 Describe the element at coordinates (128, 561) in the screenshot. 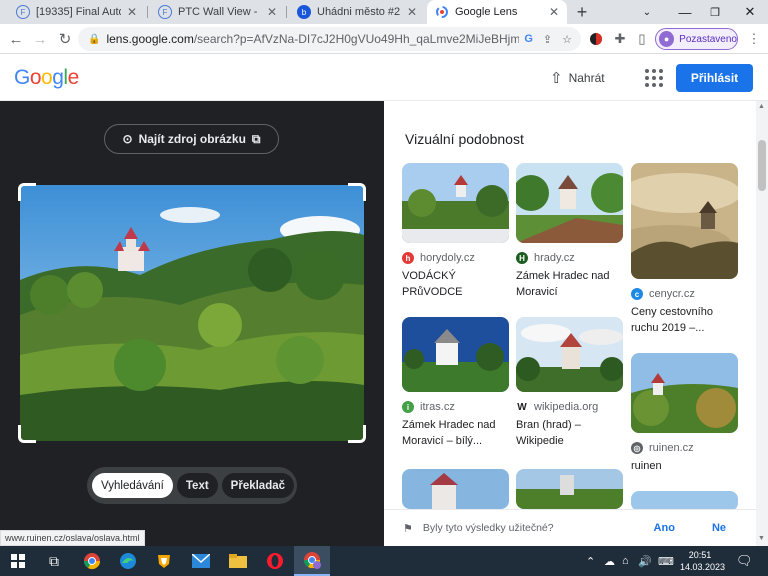

I see `edge-icon` at that location.